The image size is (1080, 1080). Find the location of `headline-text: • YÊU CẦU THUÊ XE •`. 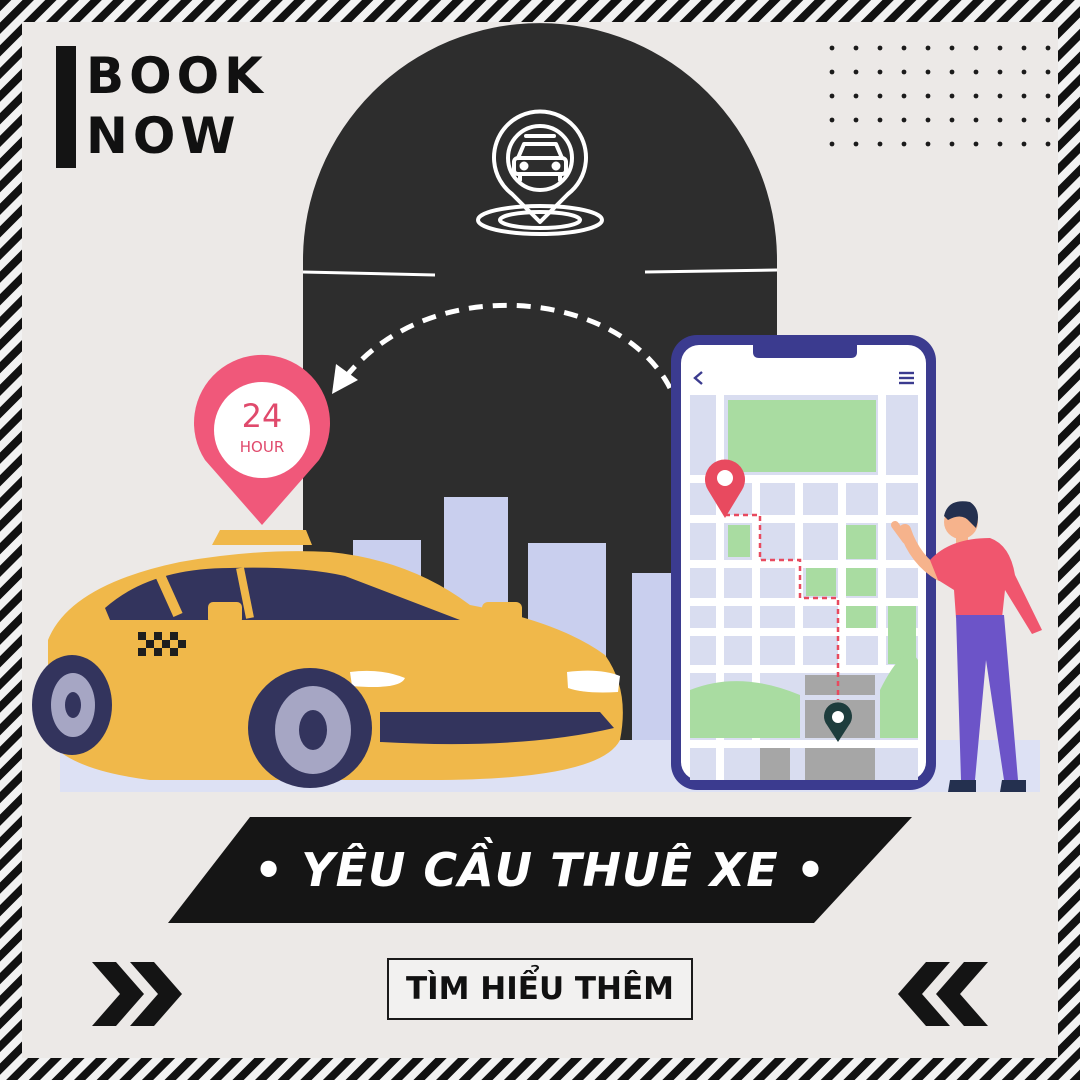

headline-text: • YÊU CẦU THUÊ XE • is located at coordinates (540, 870).